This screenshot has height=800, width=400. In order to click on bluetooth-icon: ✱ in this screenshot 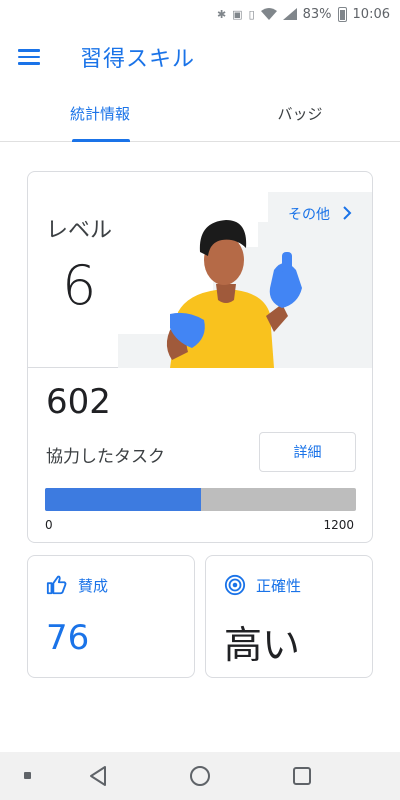, I will do `click(221, 14)`.